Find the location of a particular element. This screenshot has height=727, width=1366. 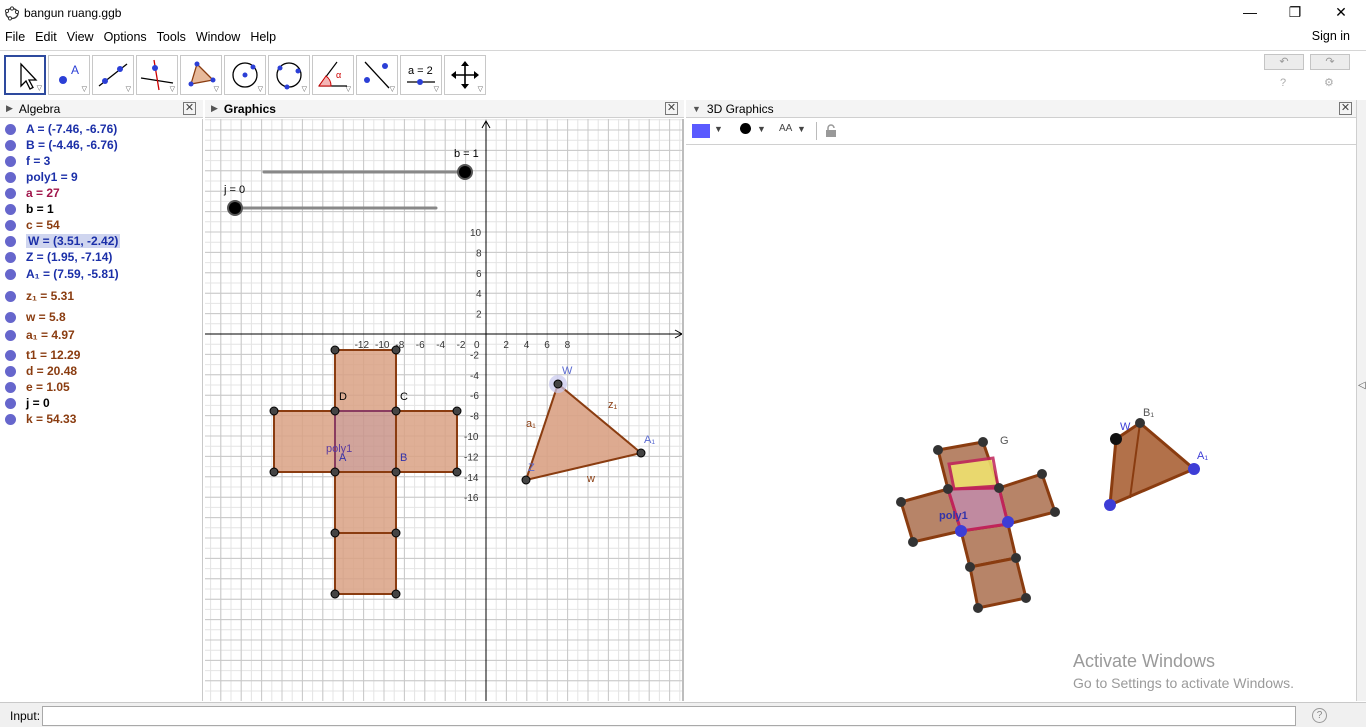

net-face-bottom is located at coordinates (365, 563).